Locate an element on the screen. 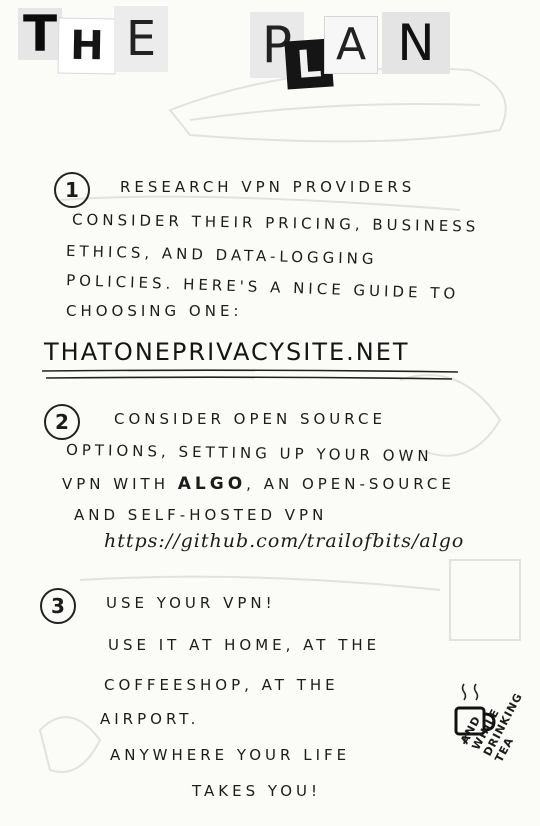  text-segment: VPN WITH is located at coordinates (120, 484).